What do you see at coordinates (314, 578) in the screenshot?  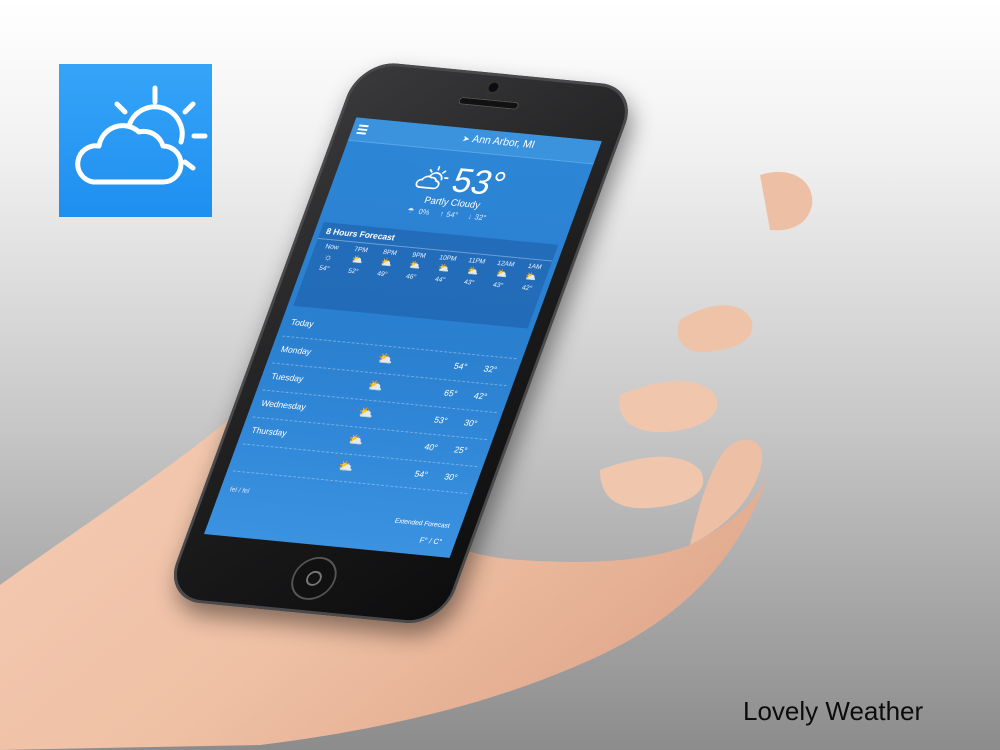 I see `home-button` at bounding box center [314, 578].